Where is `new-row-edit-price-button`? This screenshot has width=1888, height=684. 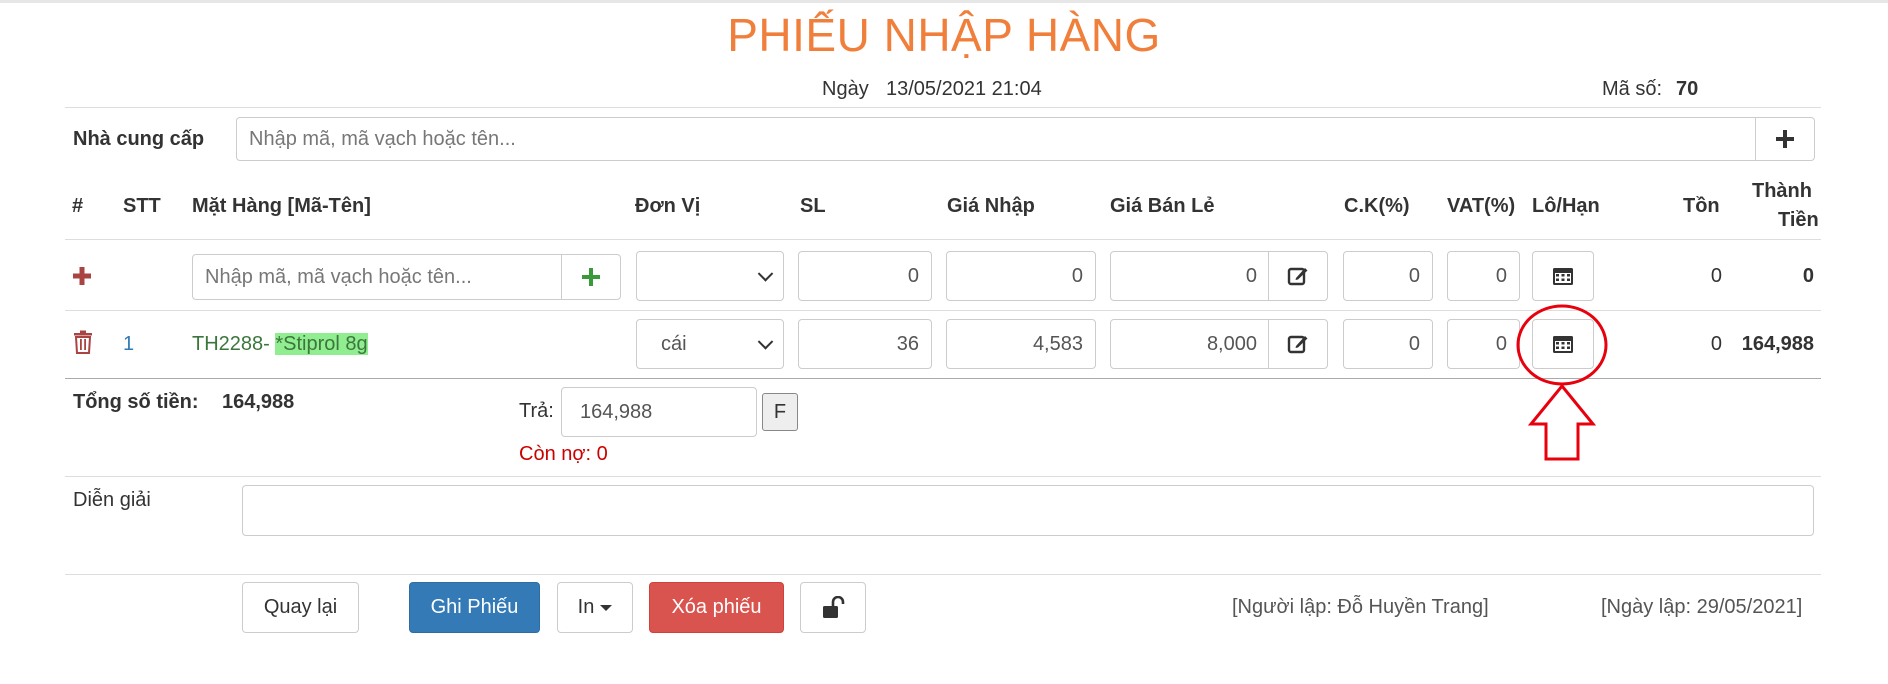
new-row-edit-price-button is located at coordinates (1298, 276).